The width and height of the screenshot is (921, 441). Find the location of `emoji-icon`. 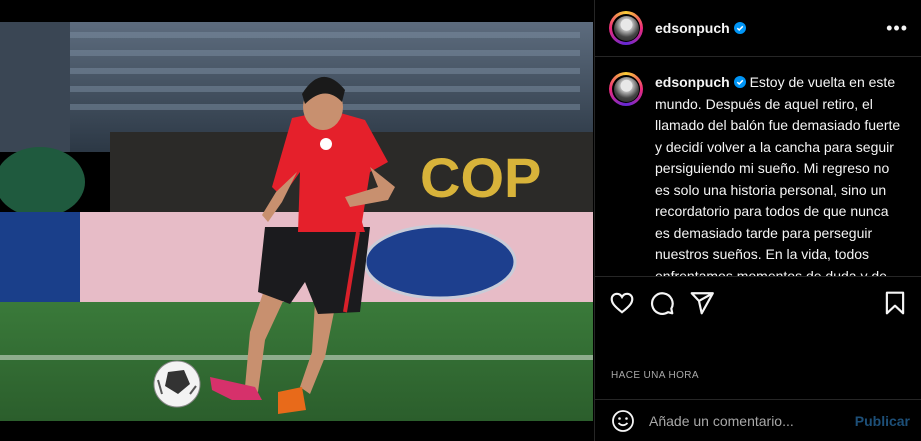

emoji-icon is located at coordinates (623, 421).